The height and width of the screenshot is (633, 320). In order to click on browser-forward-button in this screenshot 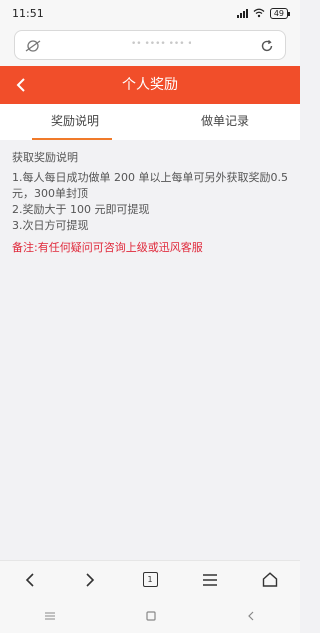, I will do `click(90, 580)`.